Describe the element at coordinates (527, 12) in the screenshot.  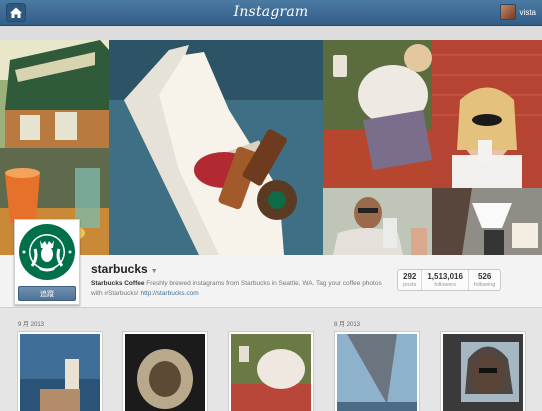
I see `username: vista` at that location.